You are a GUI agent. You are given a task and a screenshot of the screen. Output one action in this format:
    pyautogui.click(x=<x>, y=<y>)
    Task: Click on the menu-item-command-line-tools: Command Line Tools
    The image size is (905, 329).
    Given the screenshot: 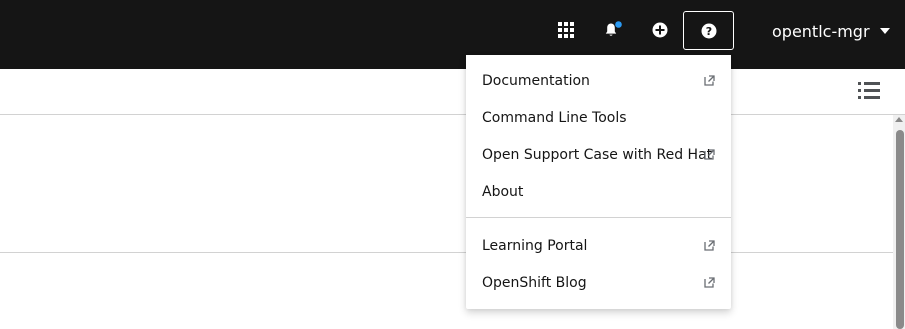 What is the action you would take?
    pyautogui.click(x=598, y=117)
    